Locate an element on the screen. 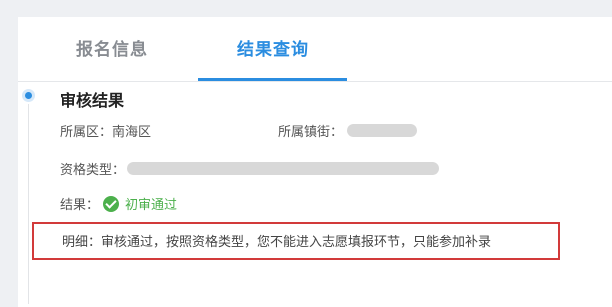  district-row: 所属区：南海区 is located at coordinates (105, 130).